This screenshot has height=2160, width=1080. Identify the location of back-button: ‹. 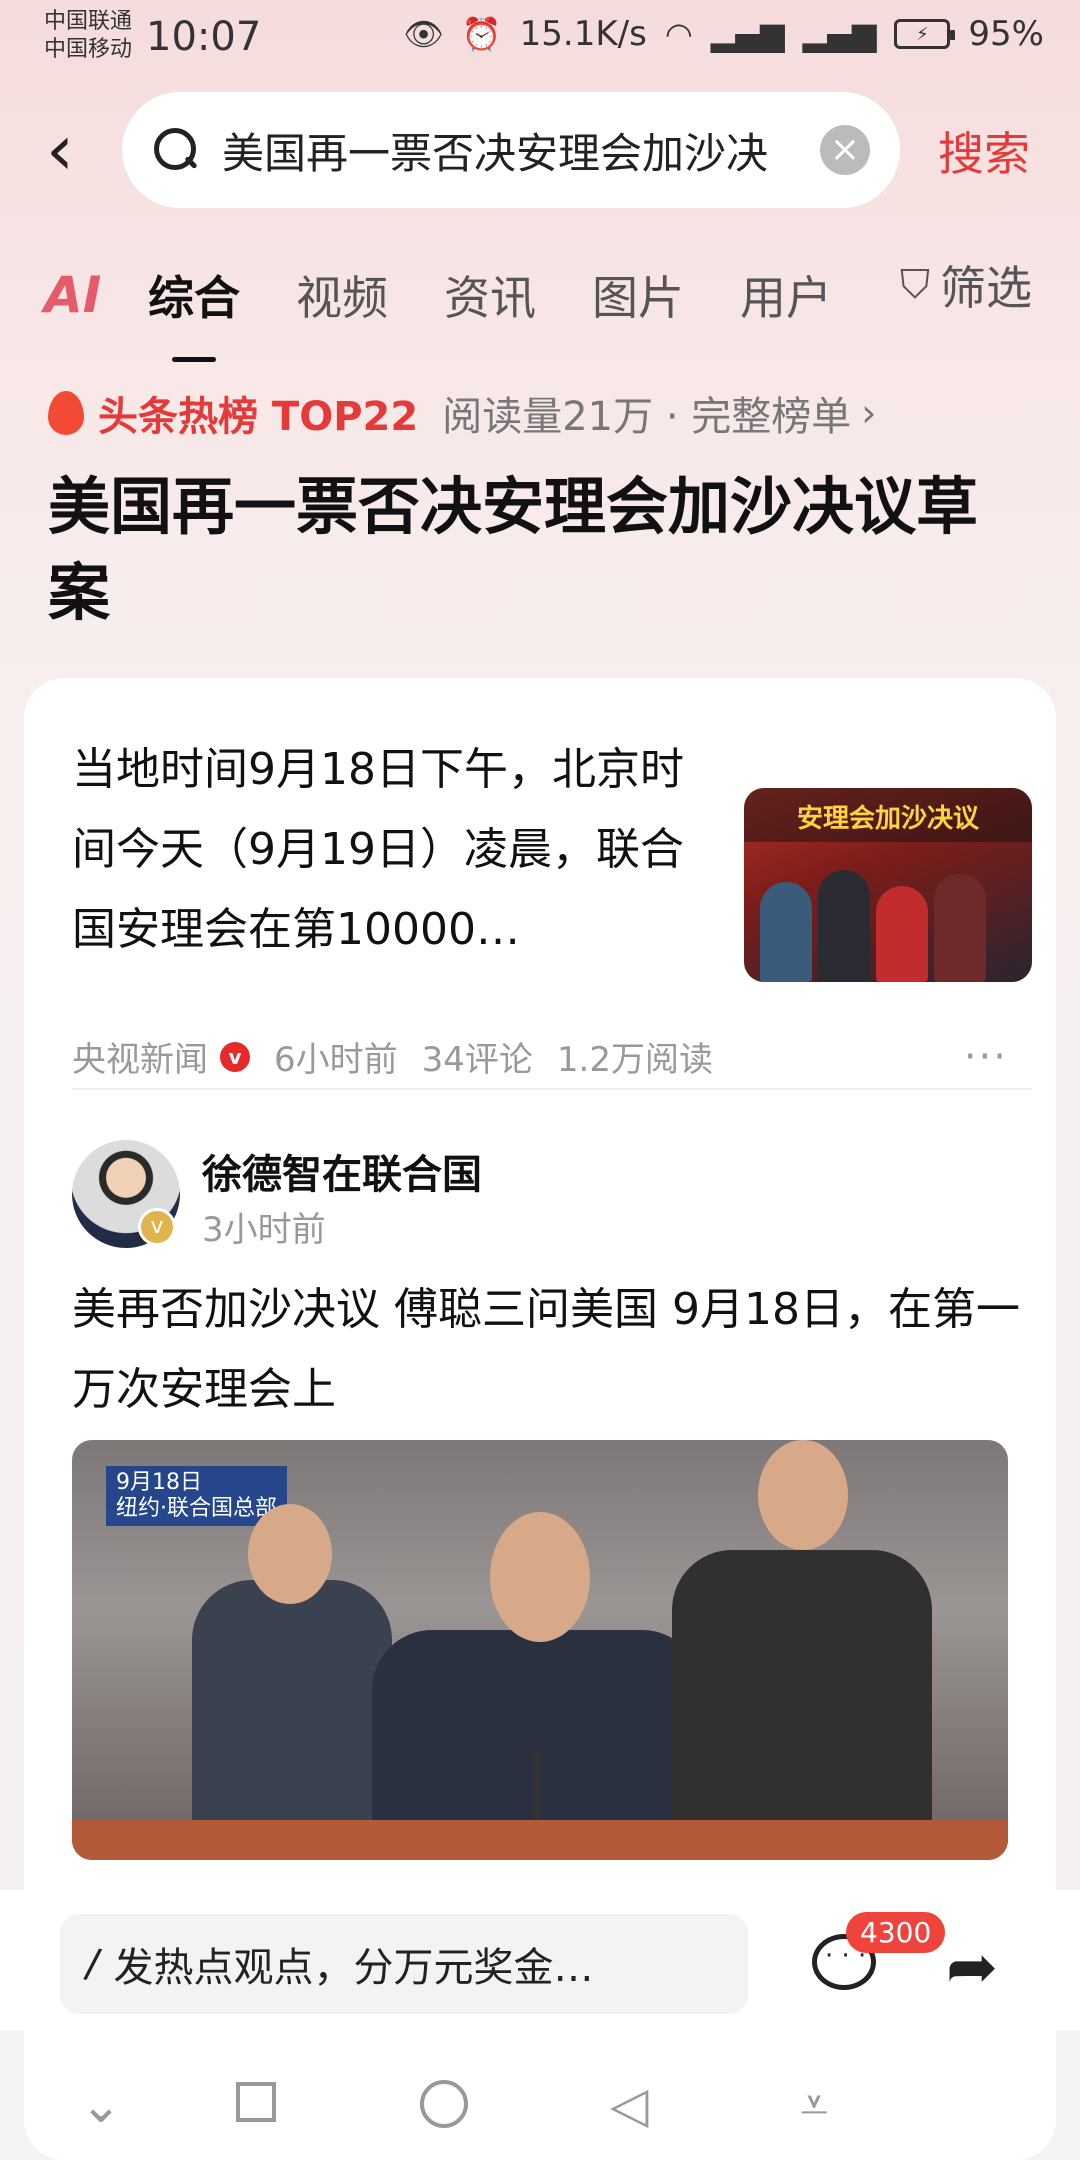
(71, 150).